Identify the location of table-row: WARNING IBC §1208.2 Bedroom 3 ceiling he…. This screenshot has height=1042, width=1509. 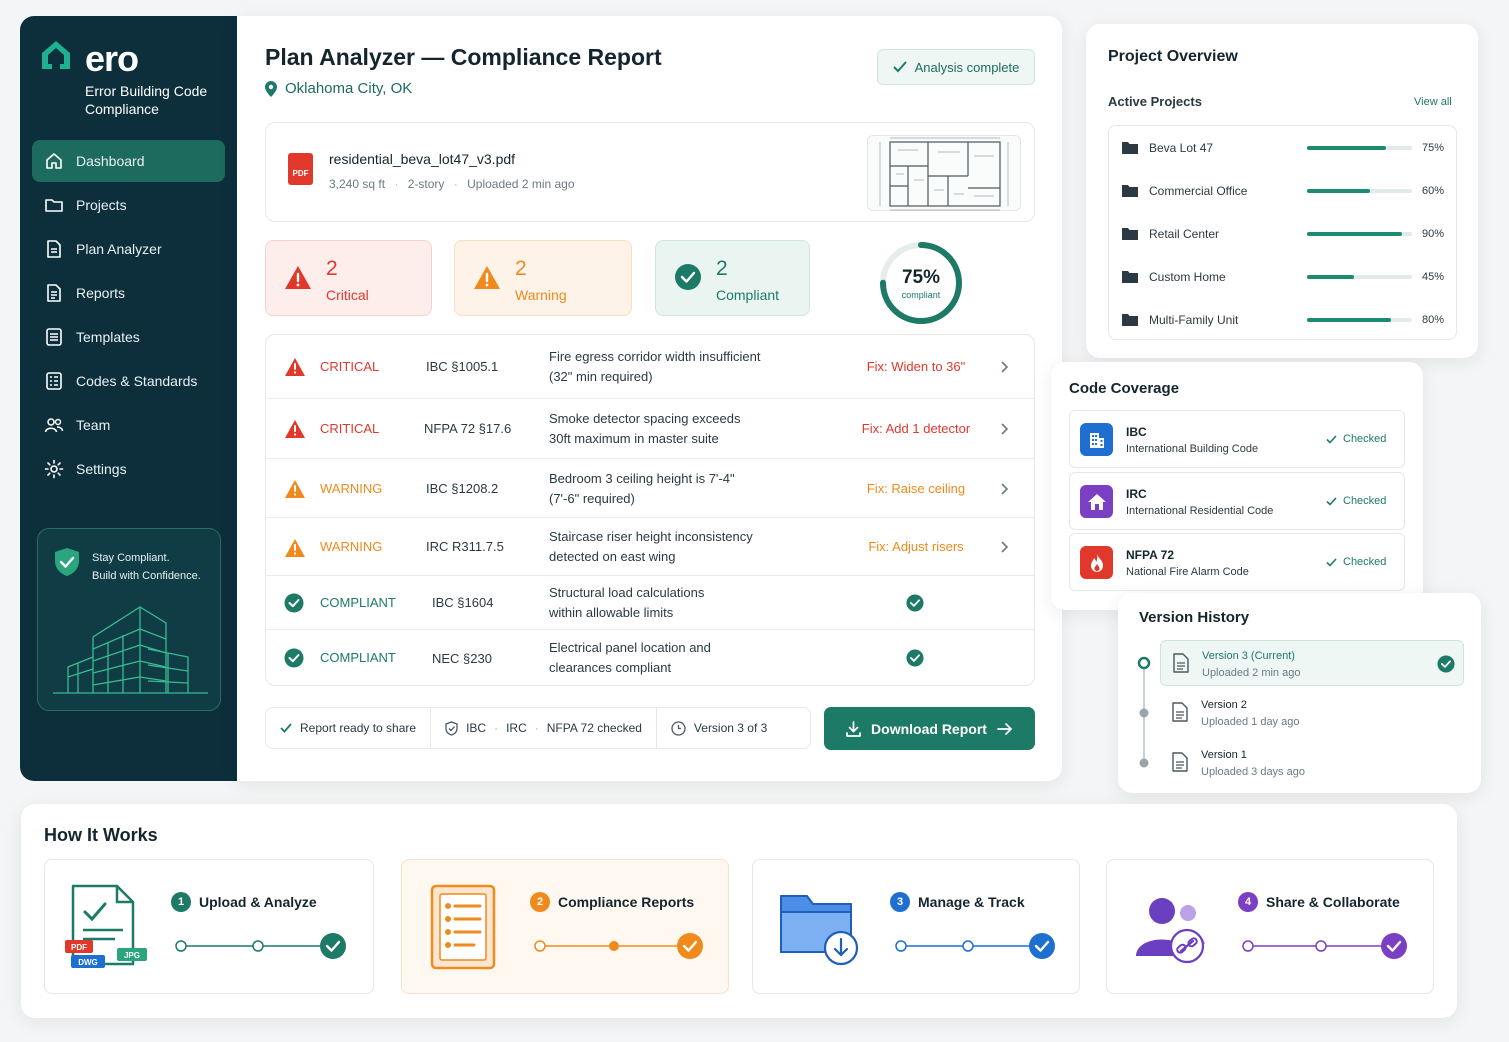
(650, 488).